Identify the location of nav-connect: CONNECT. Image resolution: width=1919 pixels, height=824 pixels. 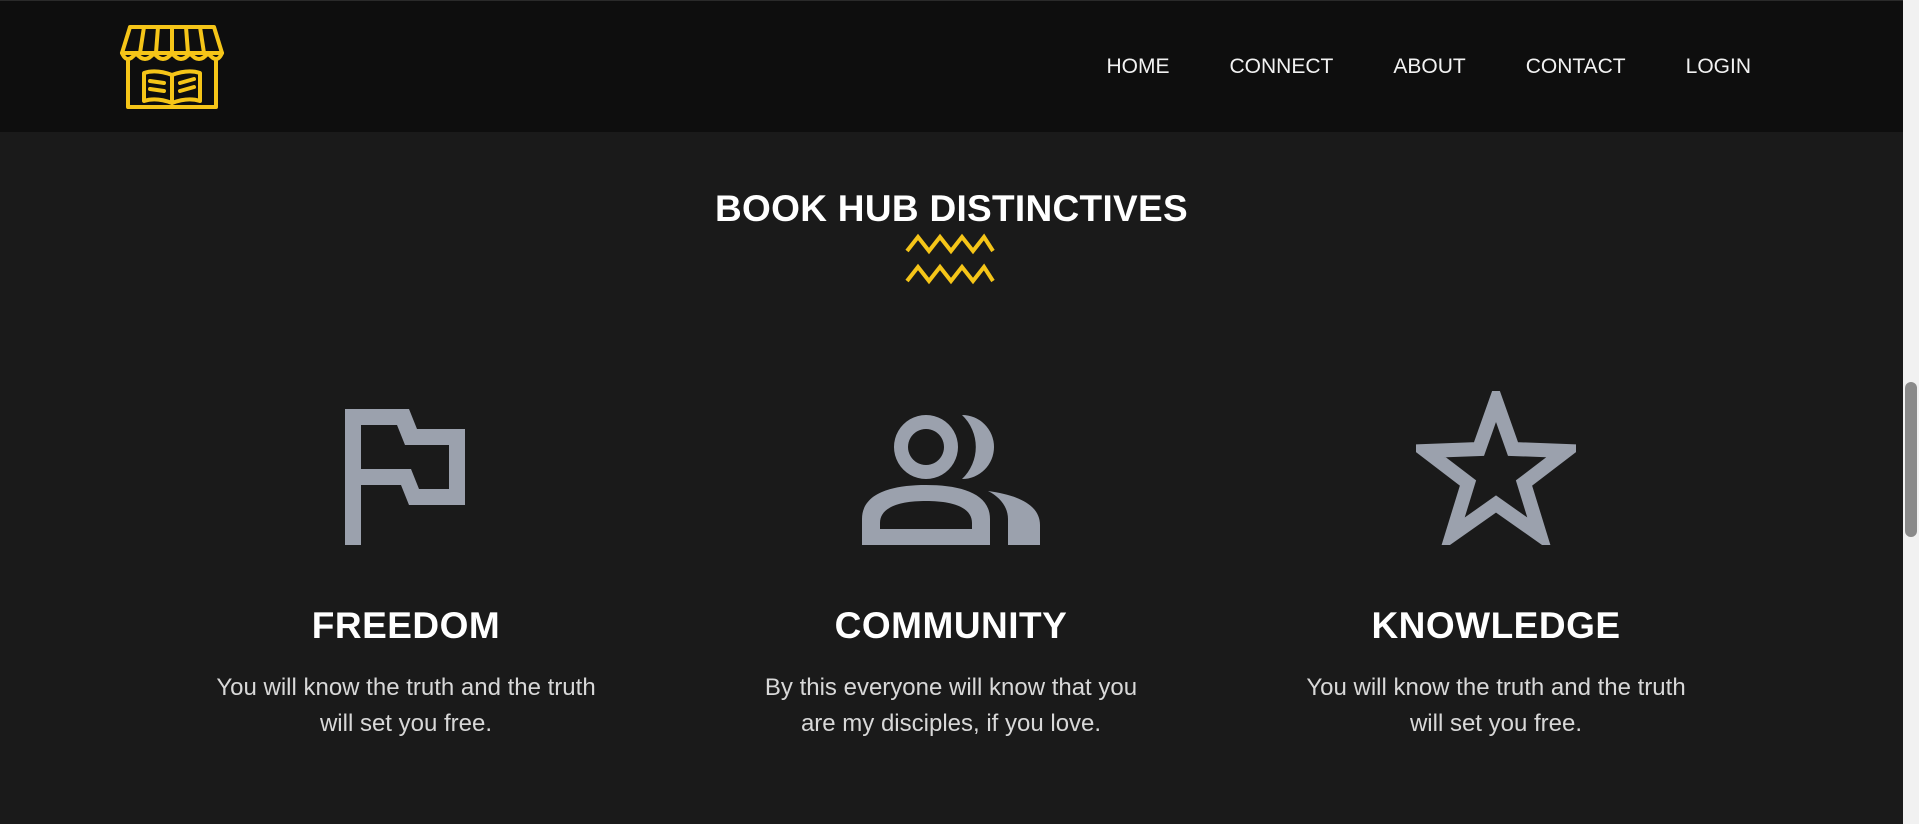
(1282, 67).